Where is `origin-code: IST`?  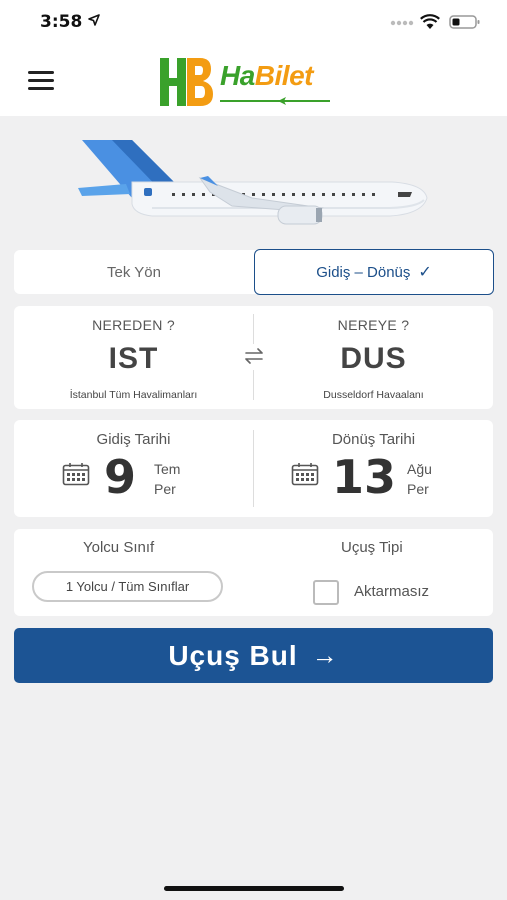
origin-code: IST is located at coordinates (133, 358).